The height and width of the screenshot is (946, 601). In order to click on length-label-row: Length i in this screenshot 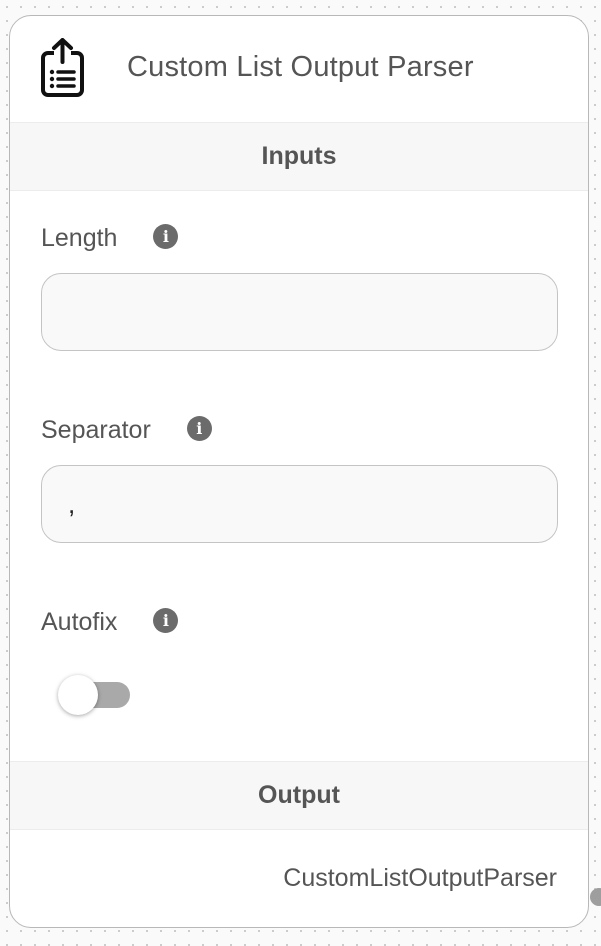, I will do `click(299, 238)`.